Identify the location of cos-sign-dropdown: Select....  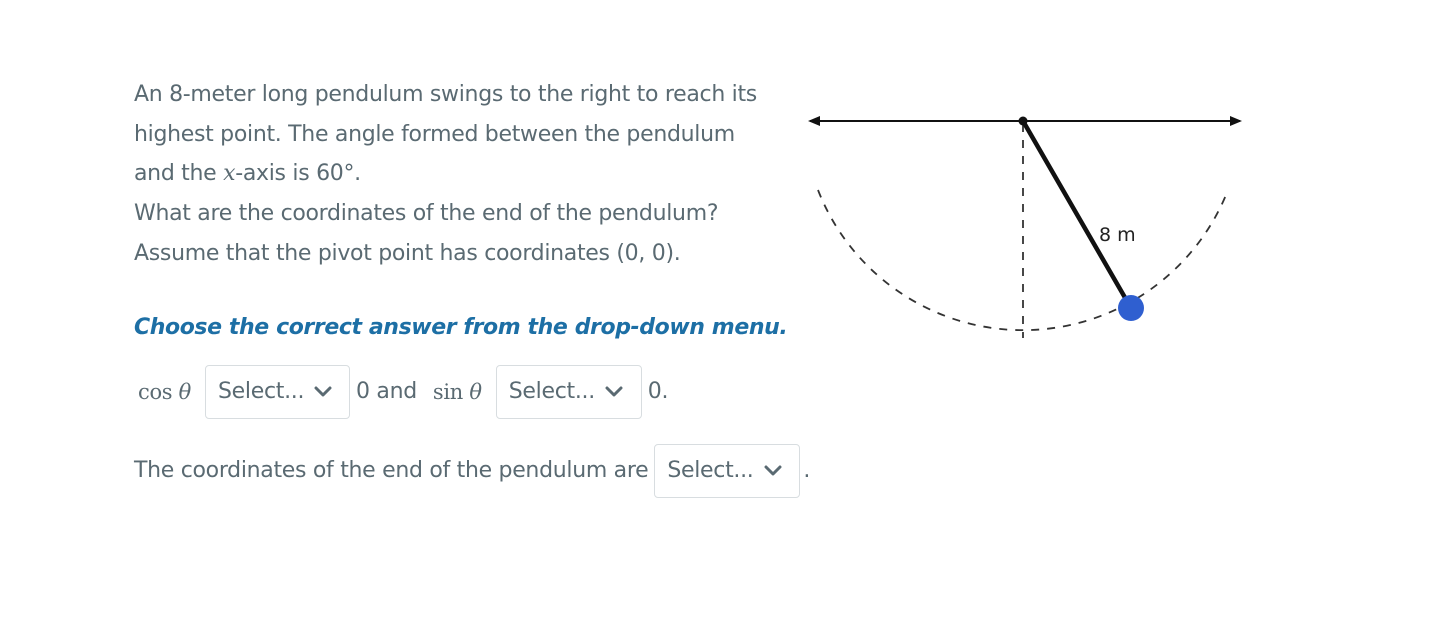
(278, 391).